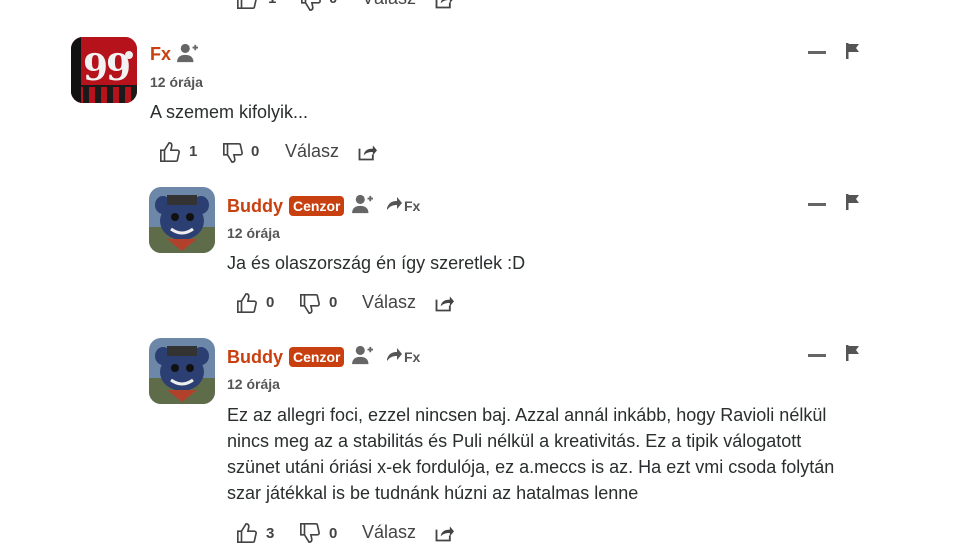  I want to click on avatar: 99, so click(104, 70).